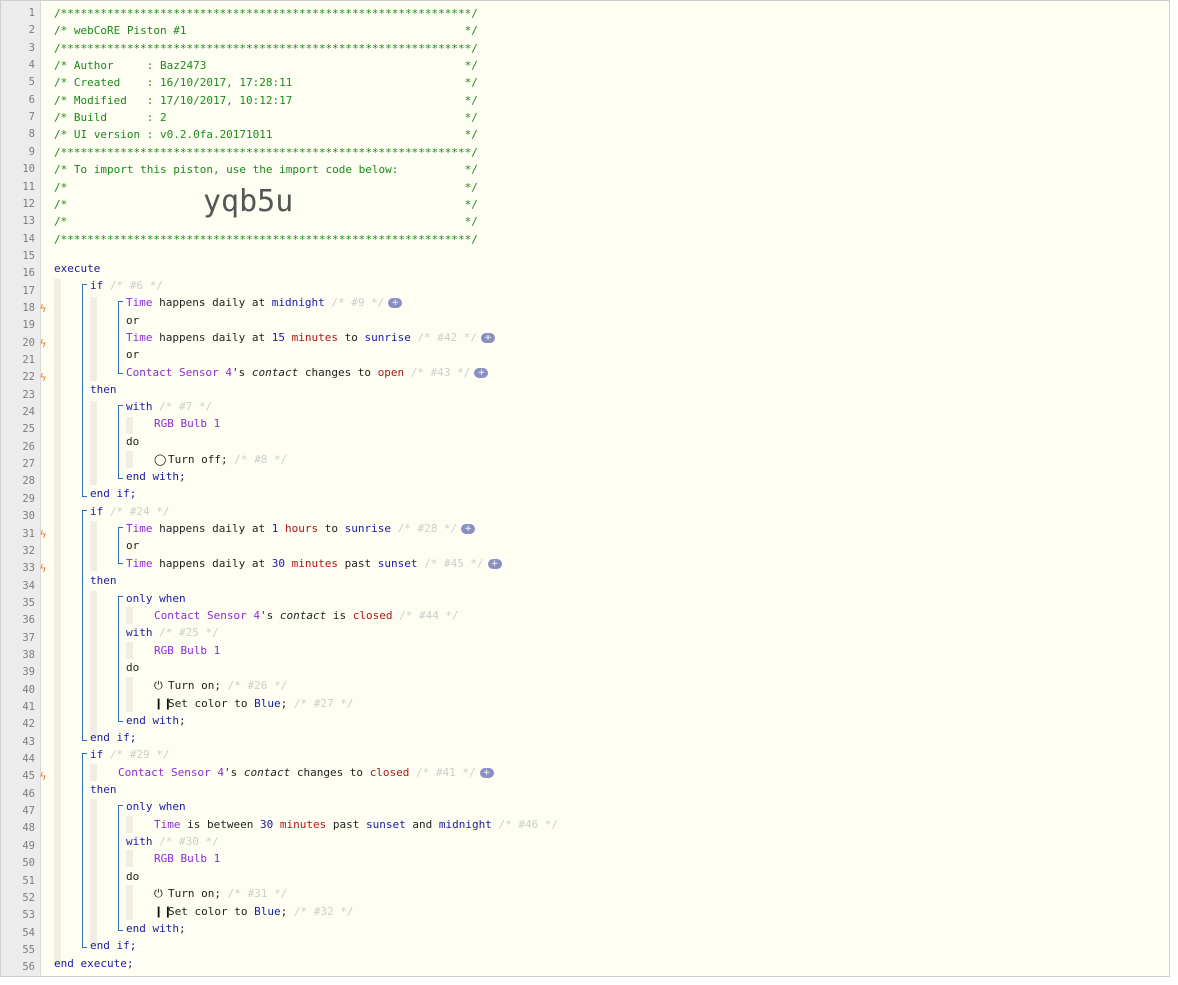  What do you see at coordinates (163, 703) in the screenshot?
I see `color-bars-icon: ❙❙` at bounding box center [163, 703].